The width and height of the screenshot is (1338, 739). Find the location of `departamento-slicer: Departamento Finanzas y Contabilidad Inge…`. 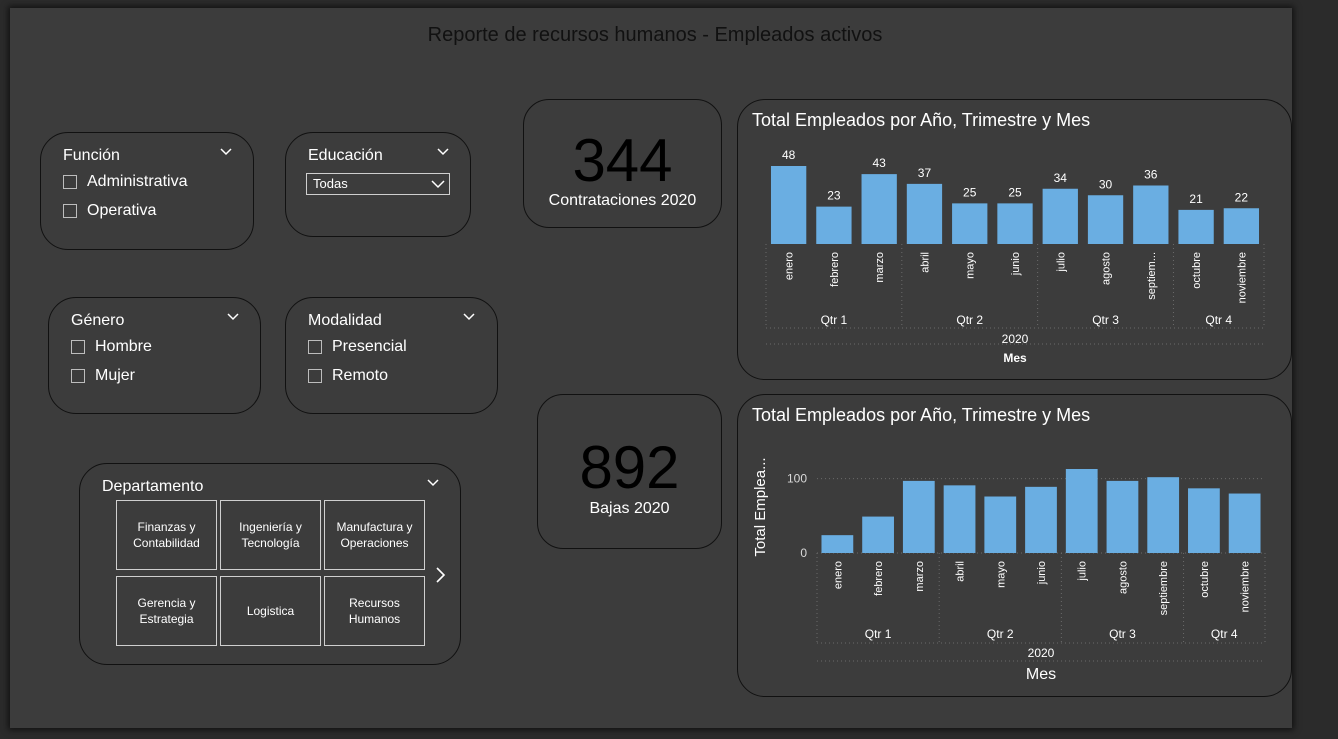

departamento-slicer: Departamento Finanzas y Contabilidad Inge… is located at coordinates (270, 564).